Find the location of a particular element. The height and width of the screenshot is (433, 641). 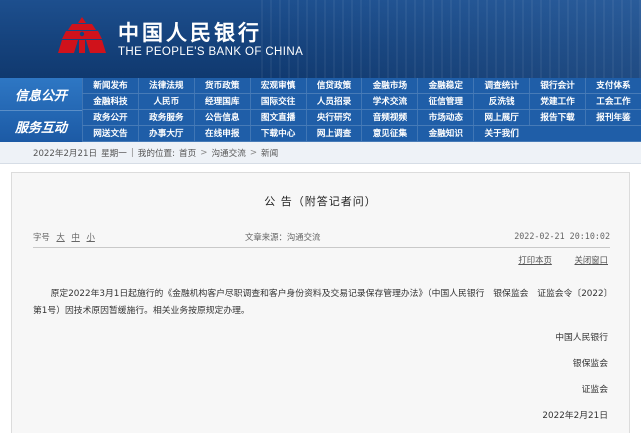

nav-item-yearbooks: 报刊年鉴 is located at coordinates (613, 117).